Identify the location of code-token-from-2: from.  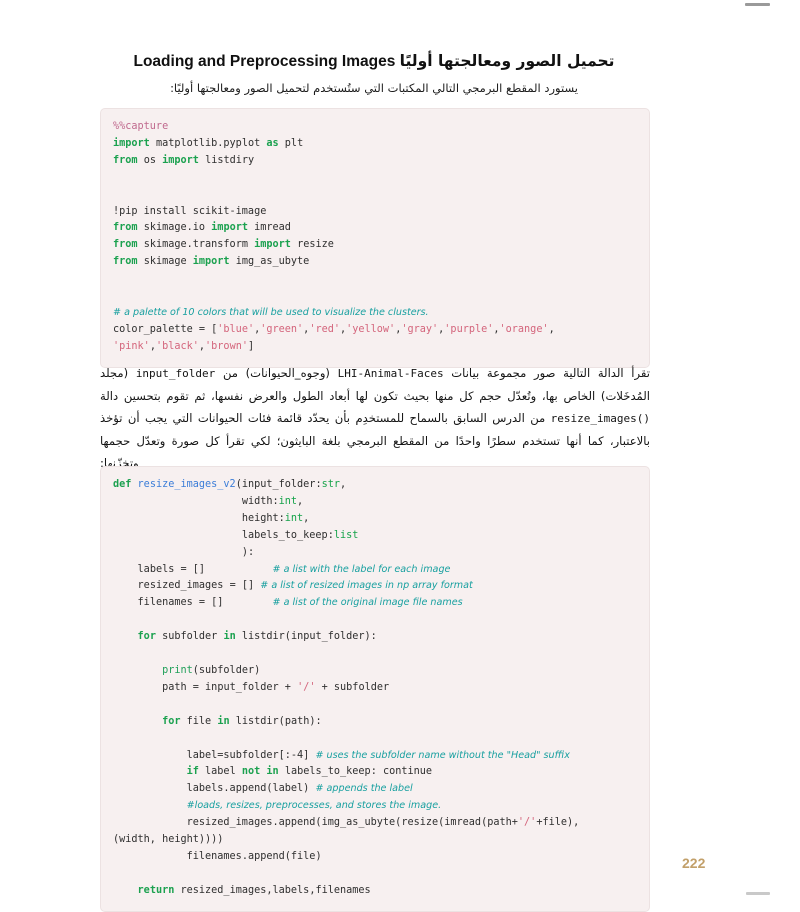
(125, 228).